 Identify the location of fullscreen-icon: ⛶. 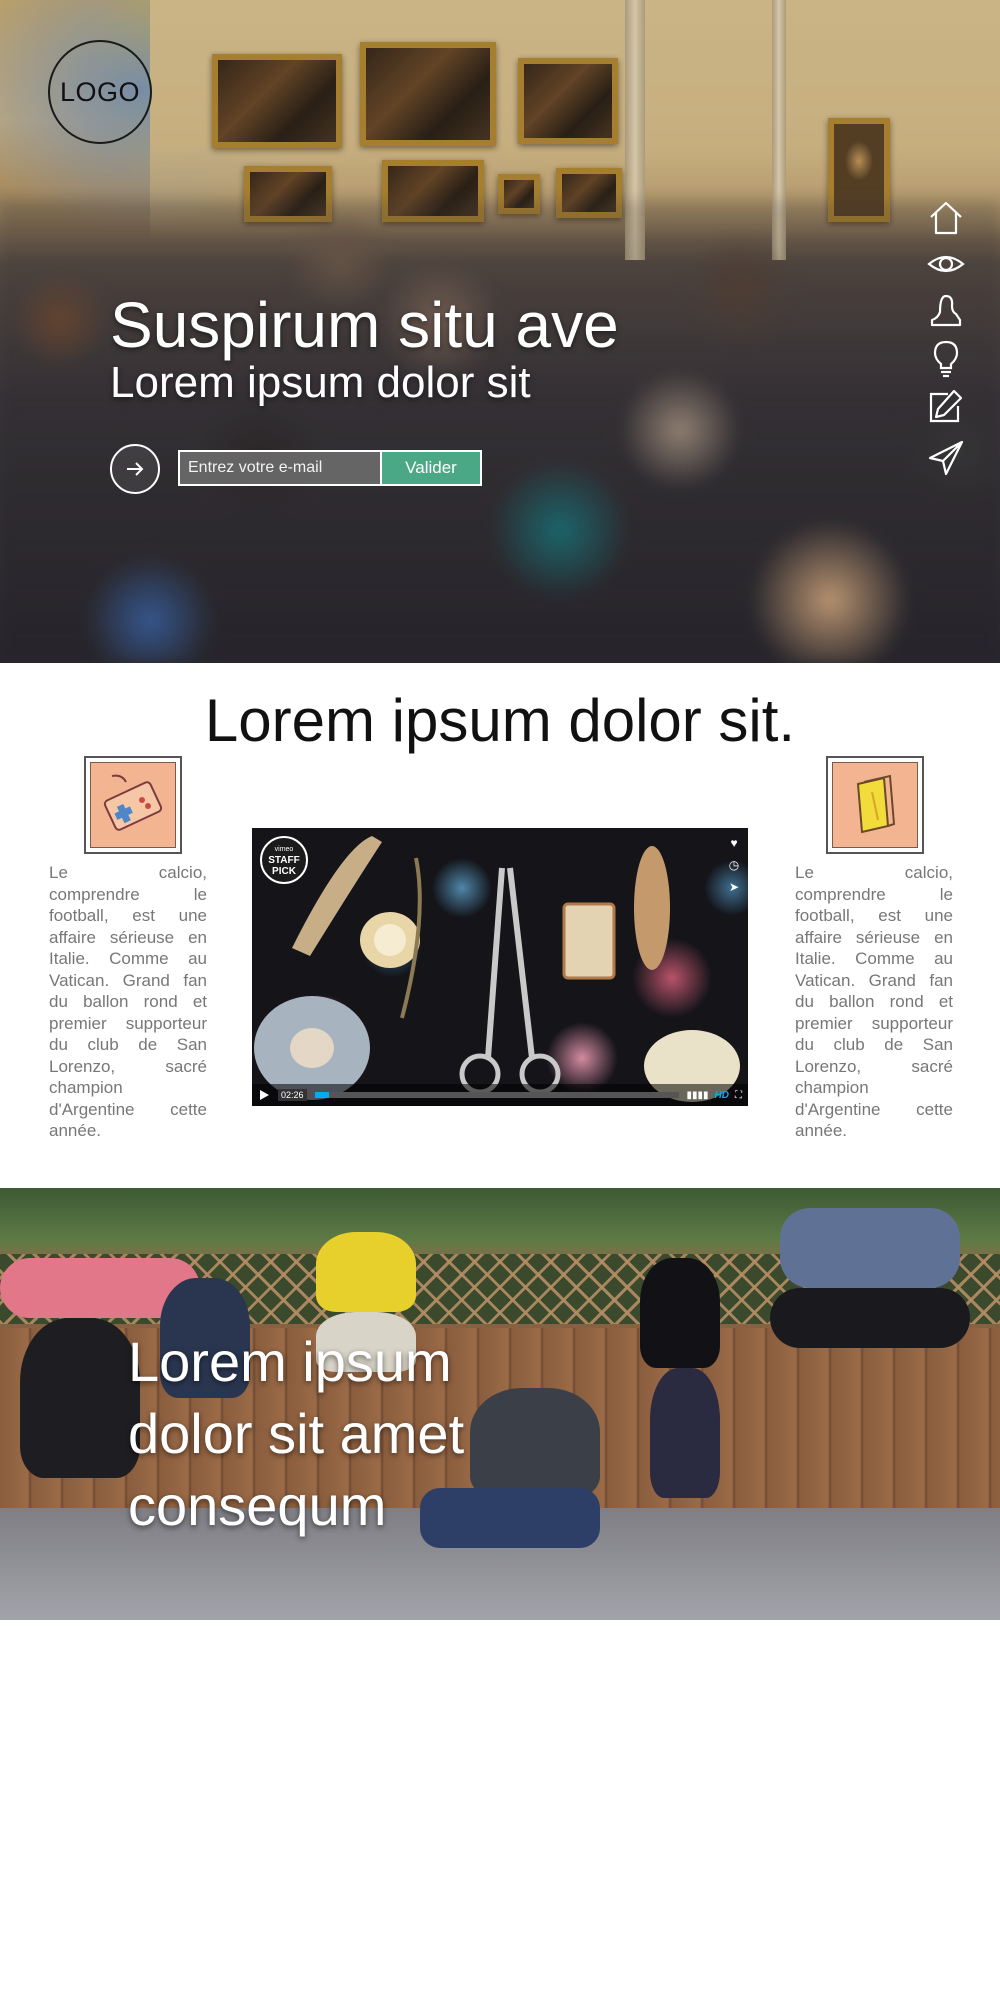
(738, 1095).